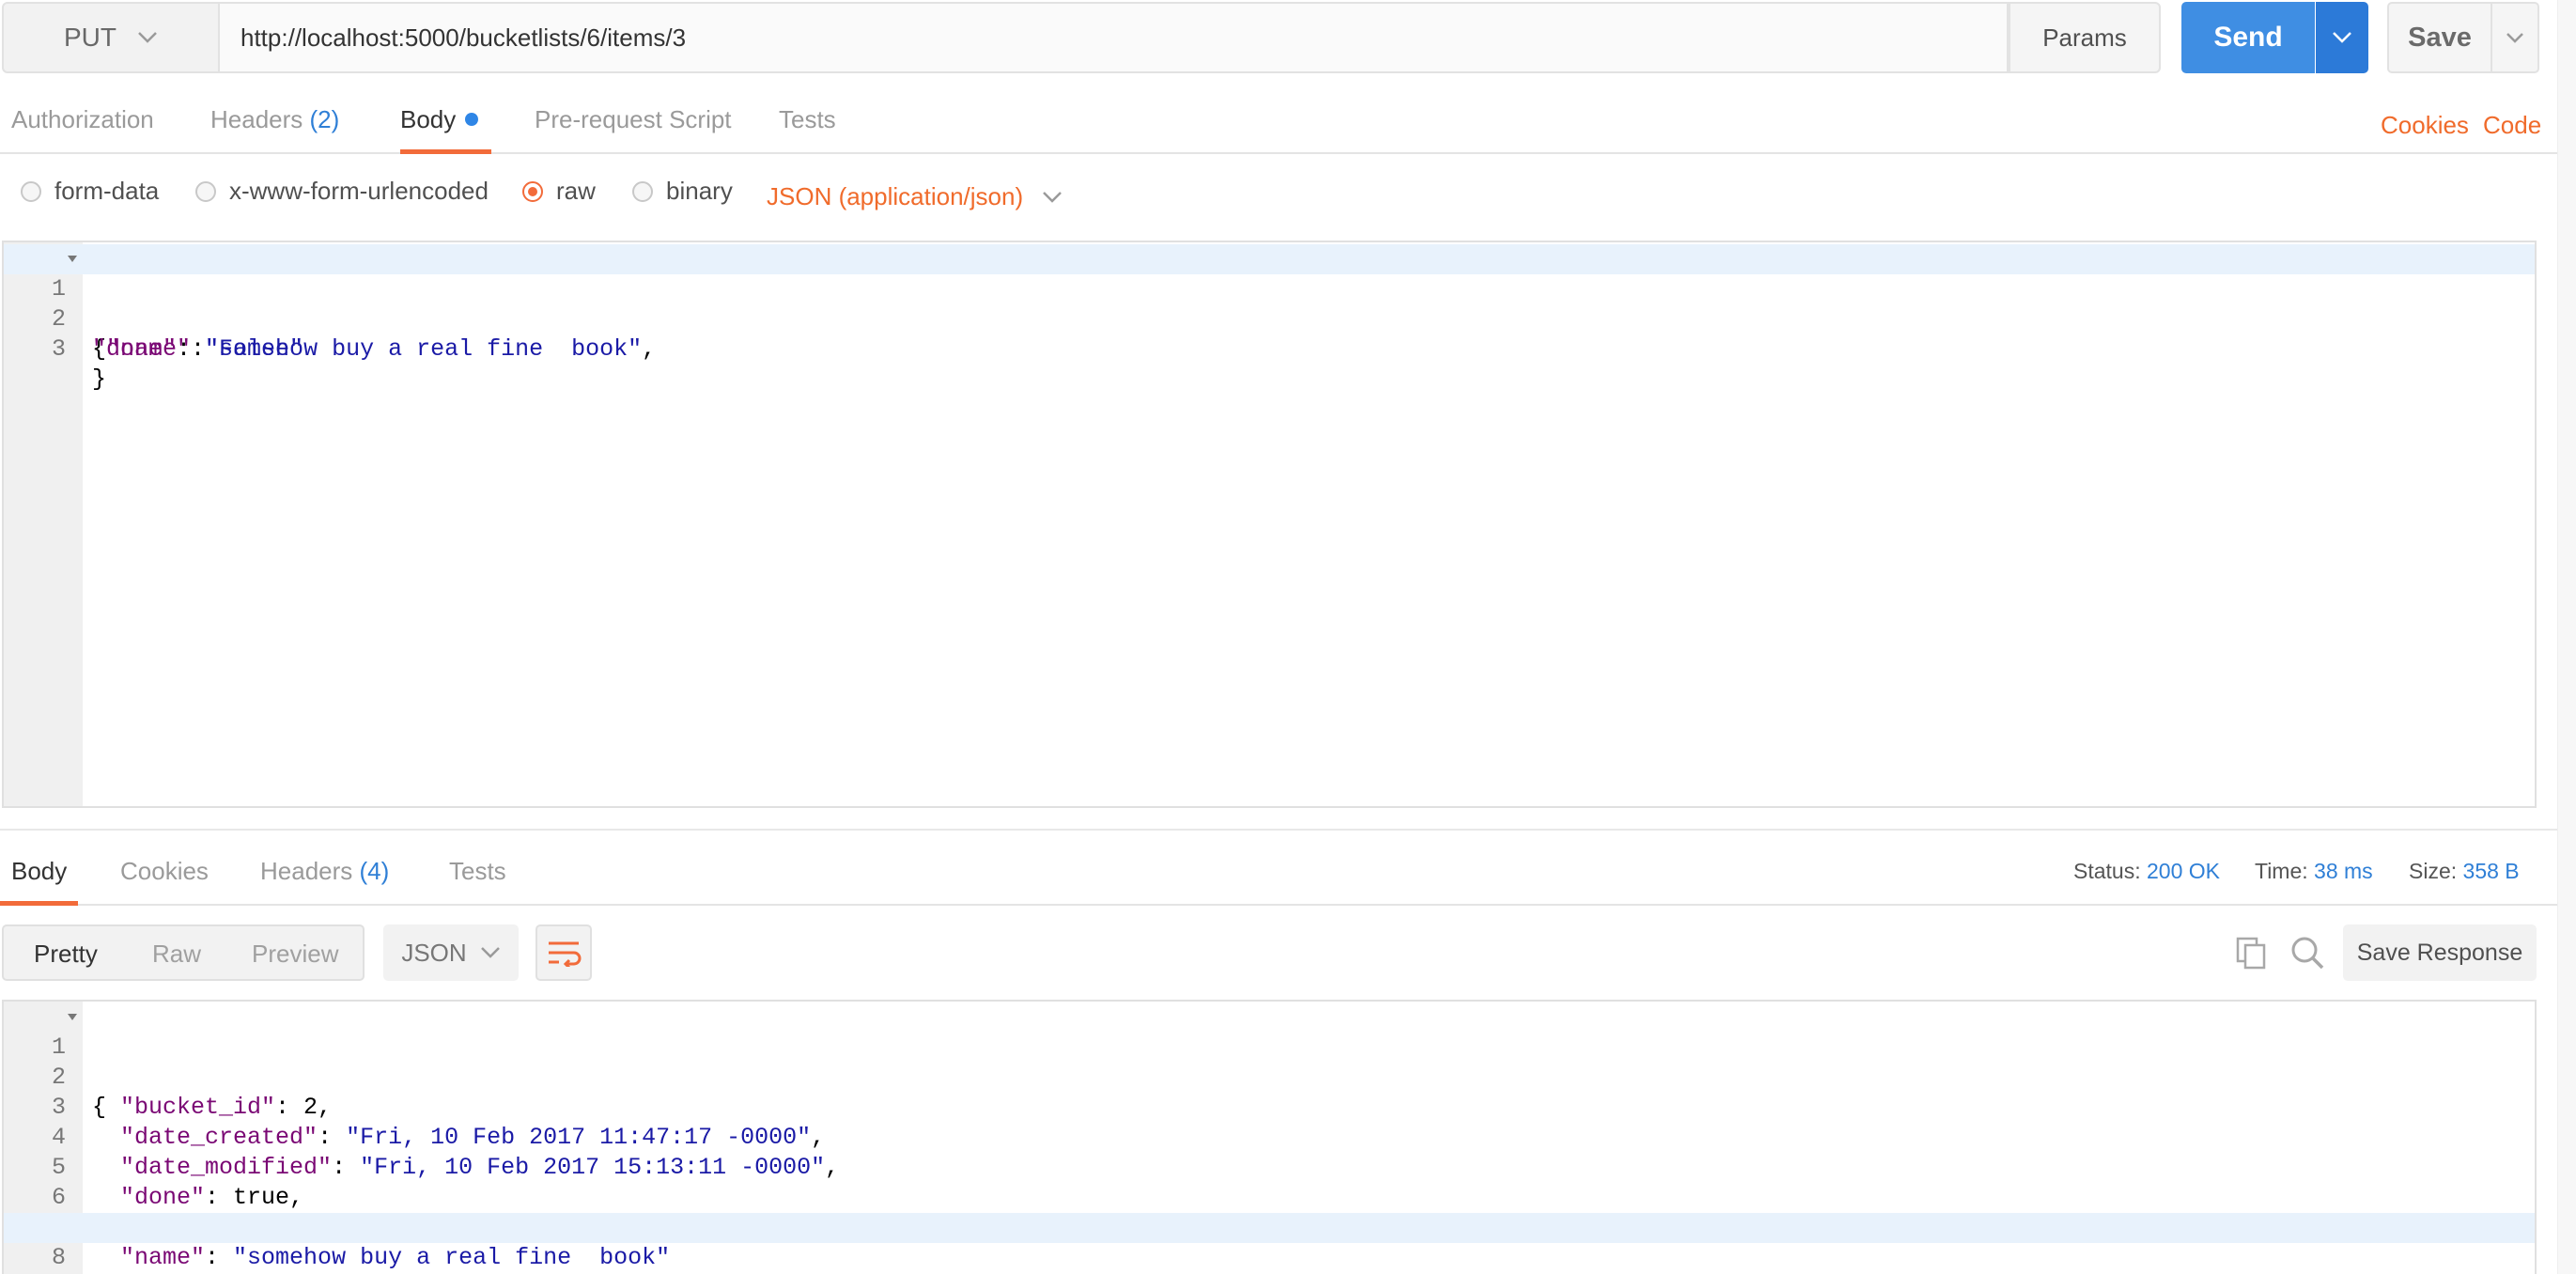  What do you see at coordinates (82, 119) in the screenshot?
I see `tab-label: Authorization` at bounding box center [82, 119].